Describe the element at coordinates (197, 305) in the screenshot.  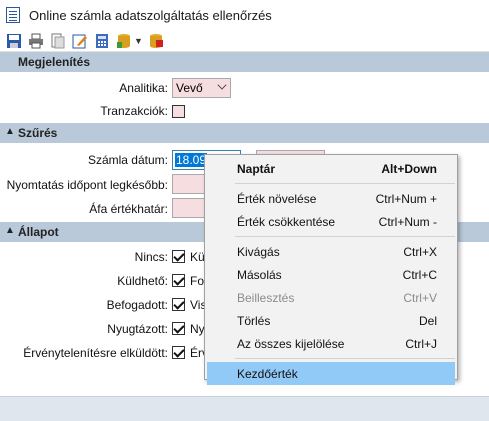
I see `allapot-option-text: Vis` at that location.